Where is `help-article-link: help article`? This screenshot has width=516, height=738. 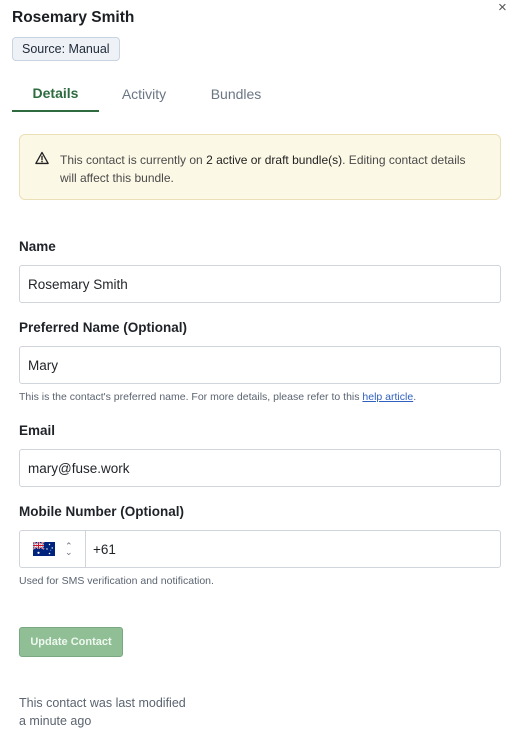 help-article-link: help article is located at coordinates (387, 397).